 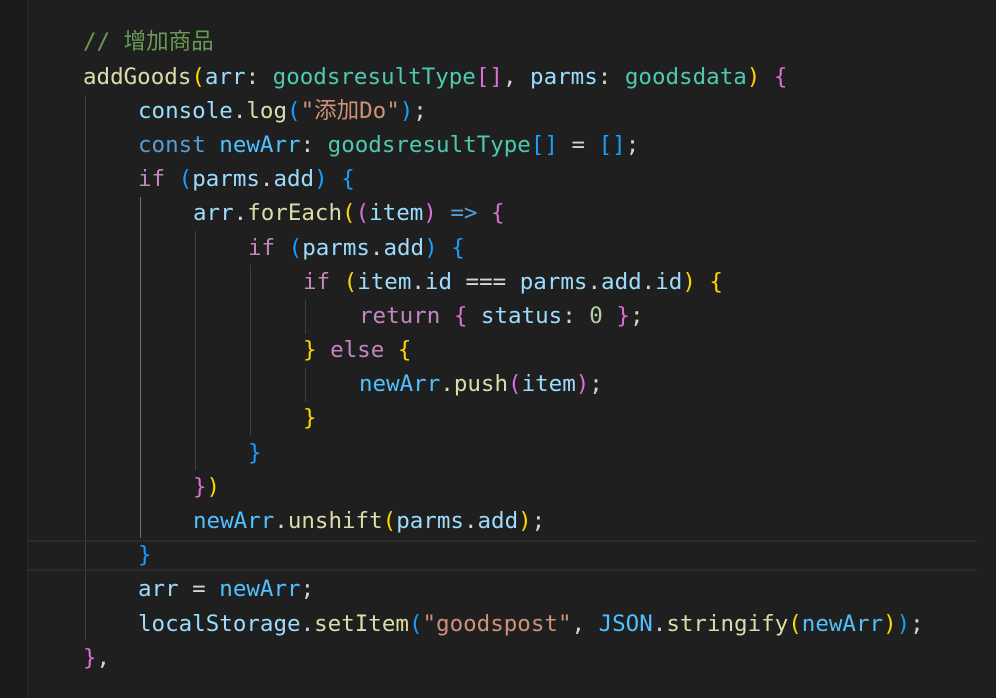 What do you see at coordinates (564, 77) in the screenshot?
I see `param-parms: parms` at bounding box center [564, 77].